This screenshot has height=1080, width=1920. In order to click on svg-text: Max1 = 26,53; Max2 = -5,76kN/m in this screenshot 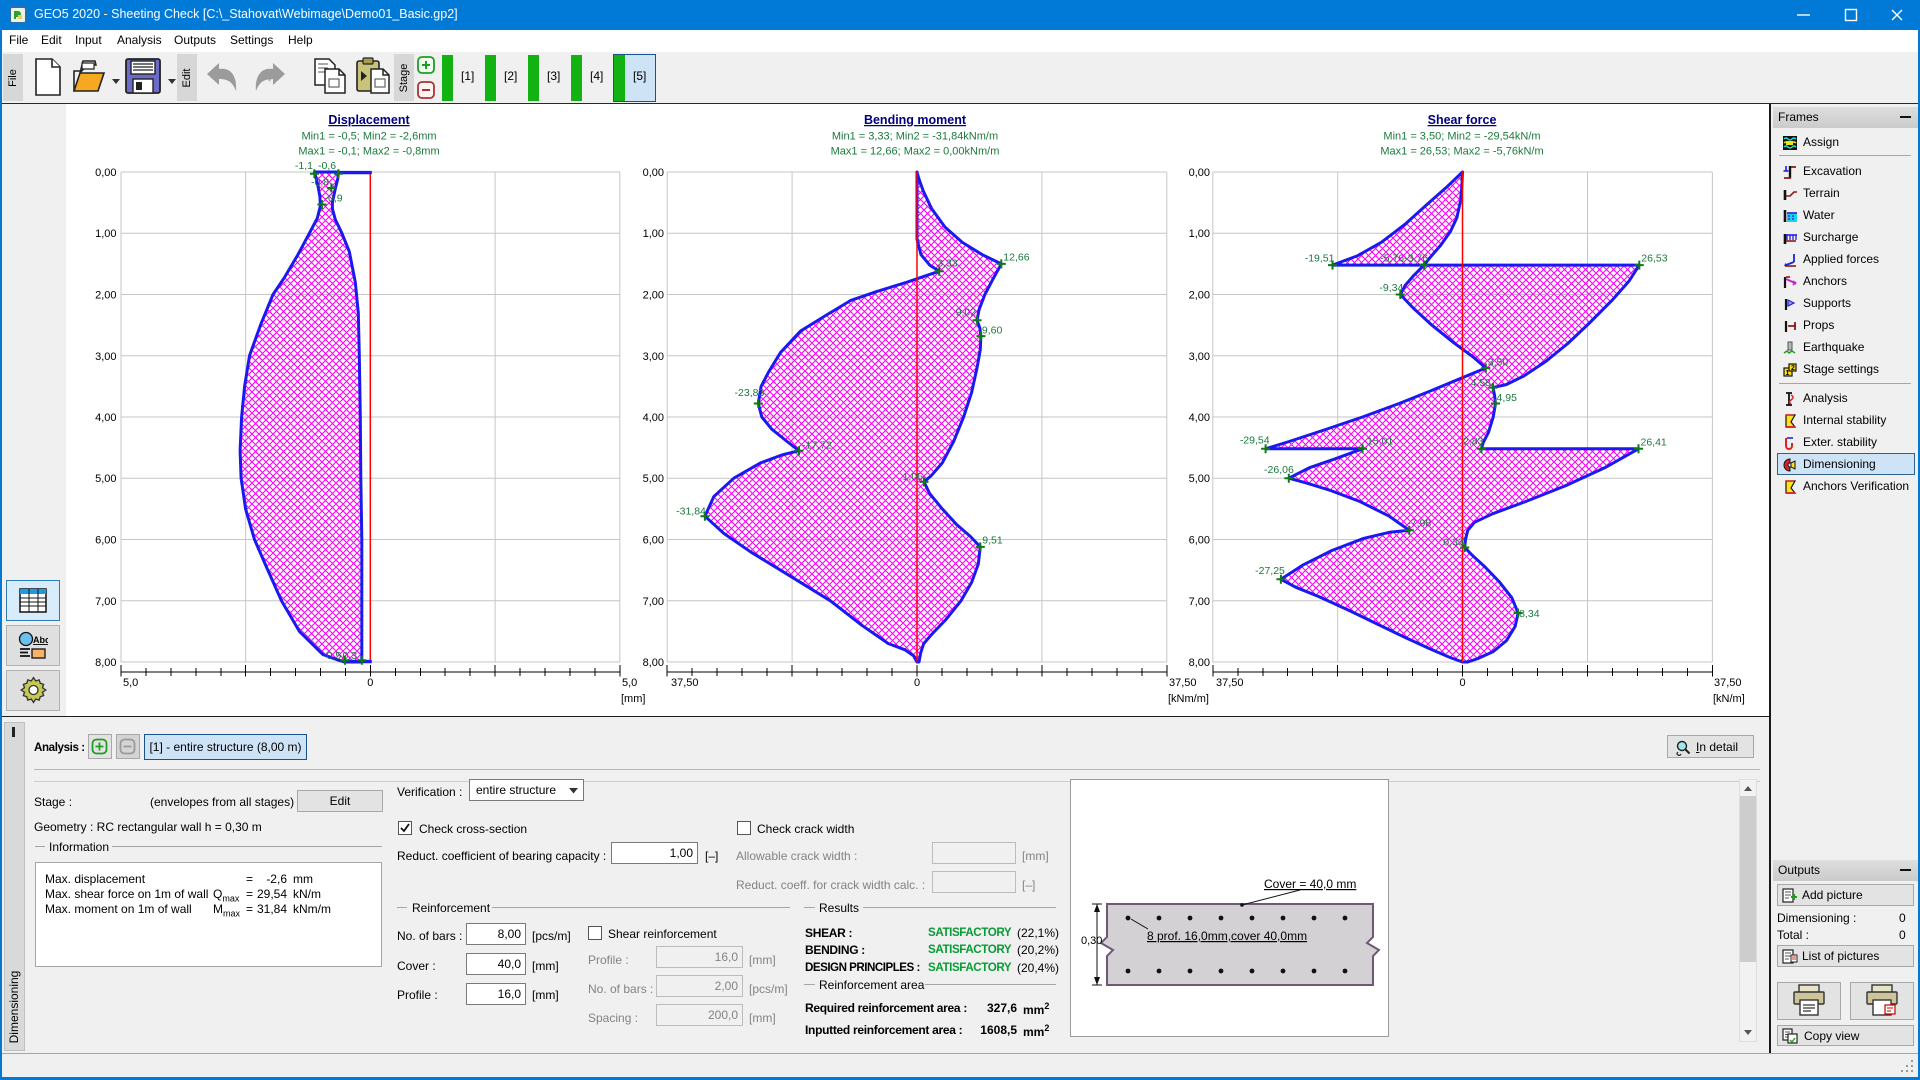, I will do `click(1461, 152)`.